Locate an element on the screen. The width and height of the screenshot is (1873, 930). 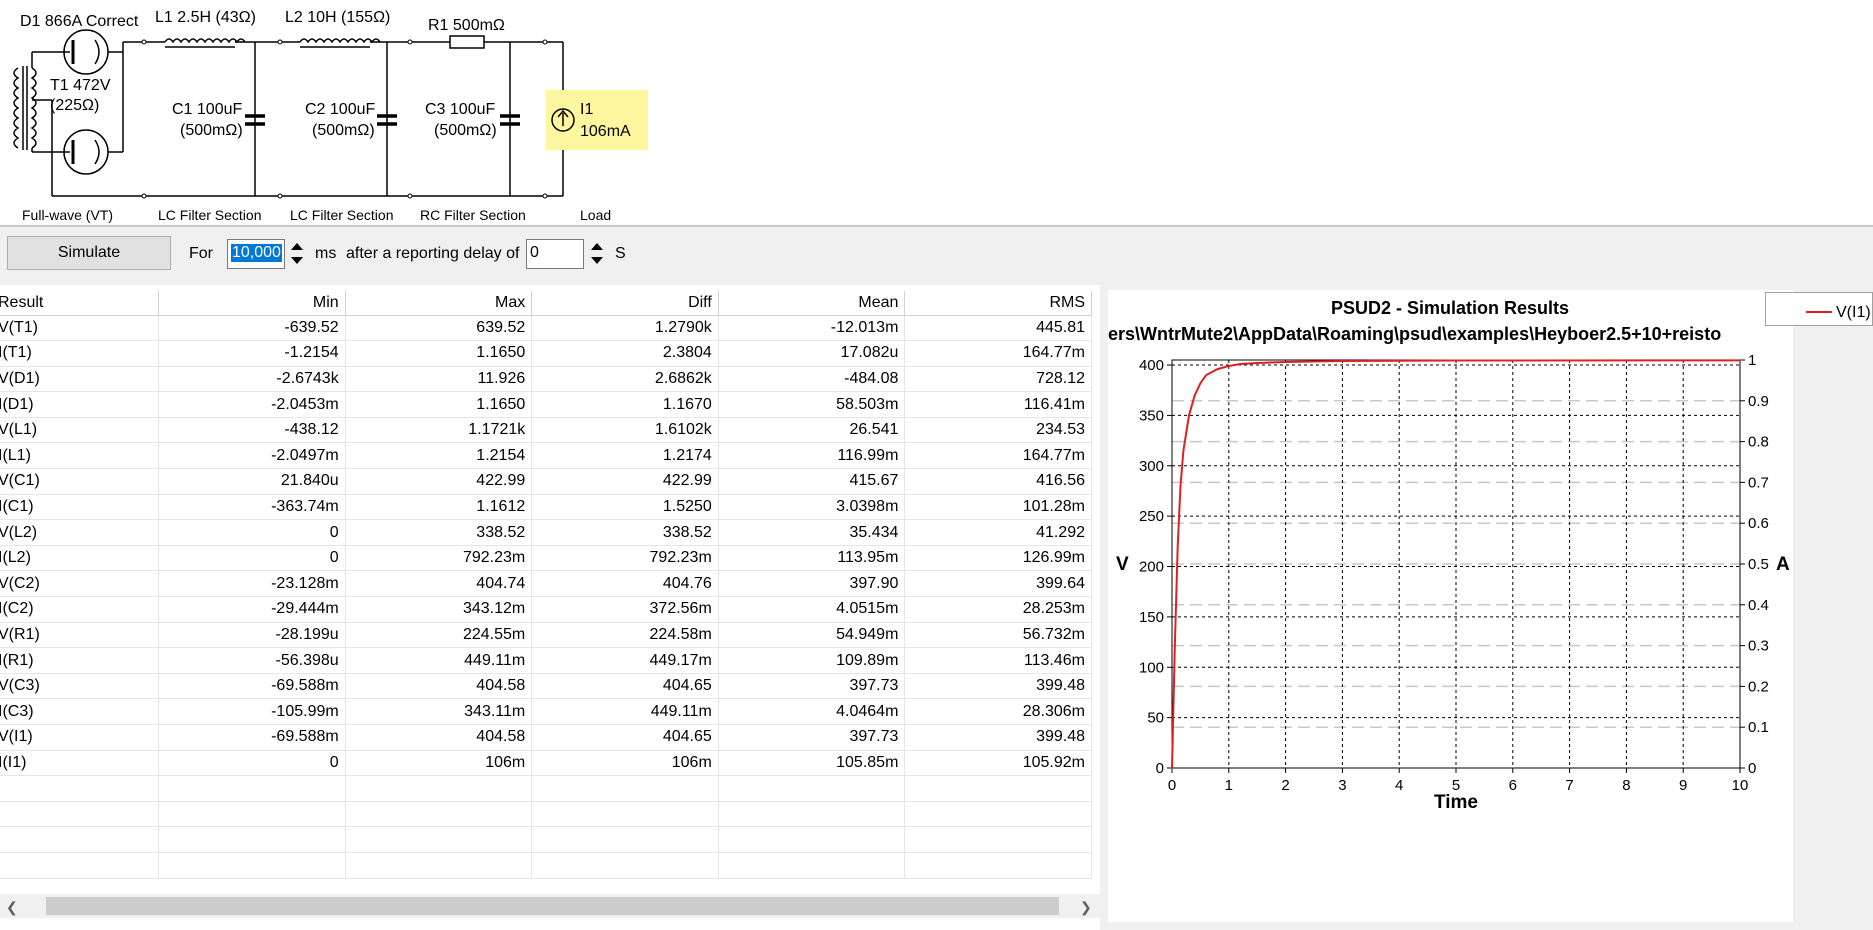
table-cell: 792.23m is located at coordinates (439, 558).